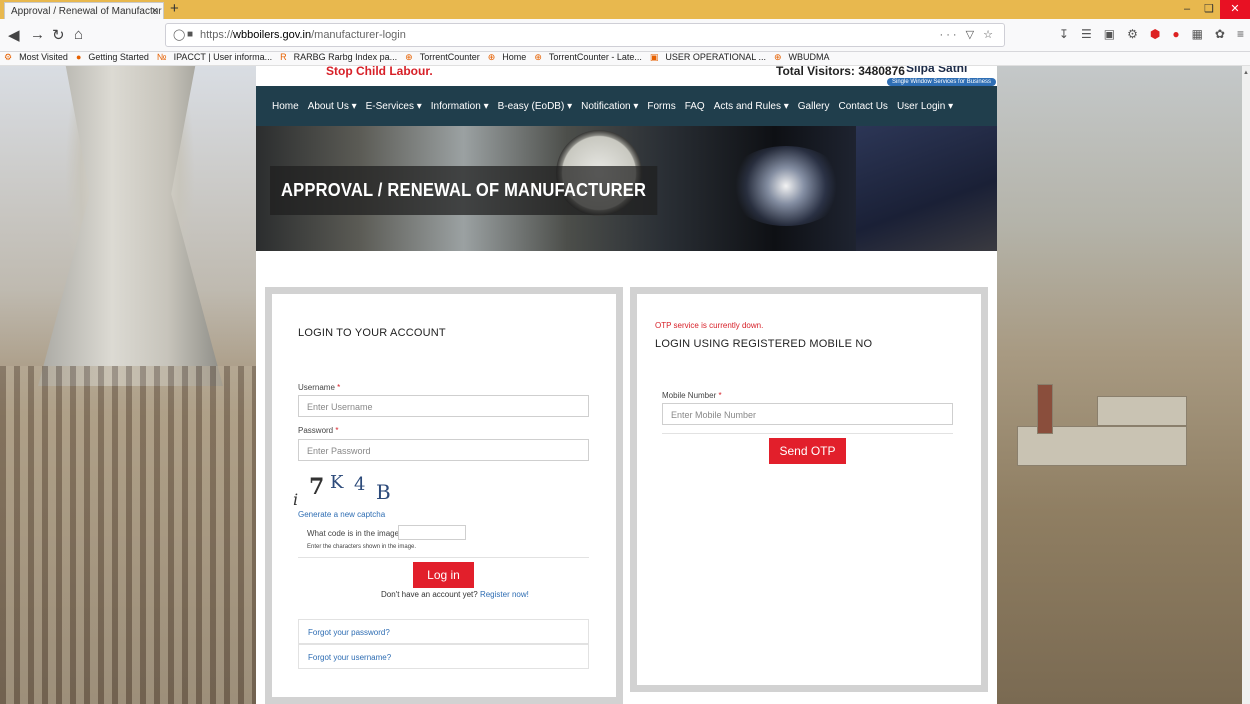 The image size is (1250, 704). Describe the element at coordinates (1064, 34) in the screenshot. I see `download-icon: ↧` at that location.